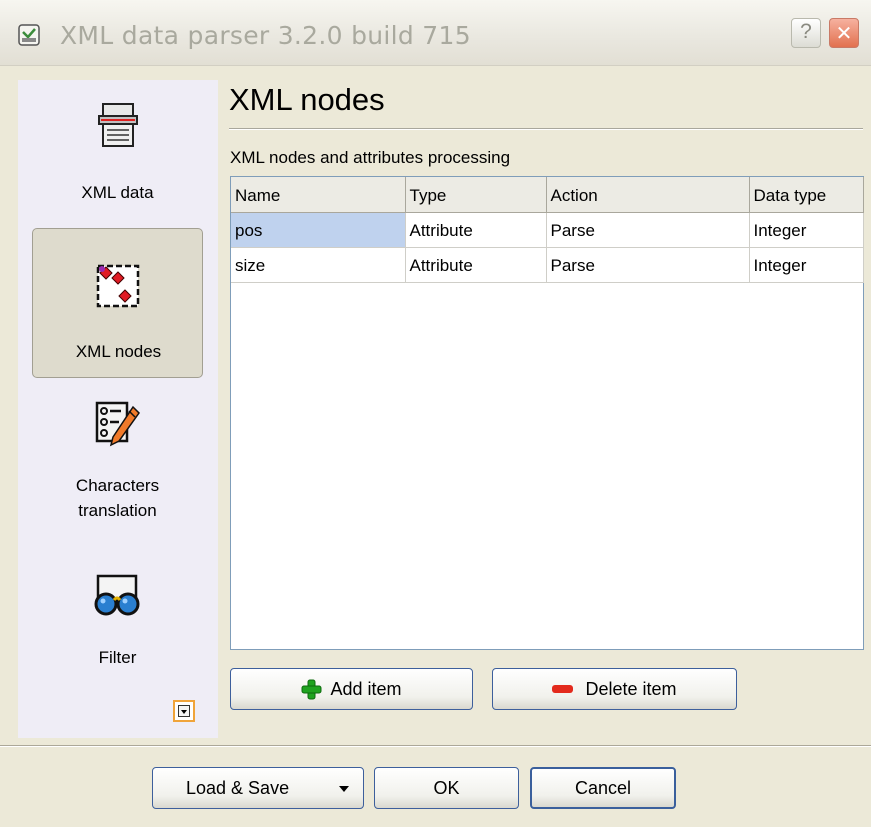 The image size is (871, 827). I want to click on sidebar-item-characters-translation: Characters translation, so click(117, 470).